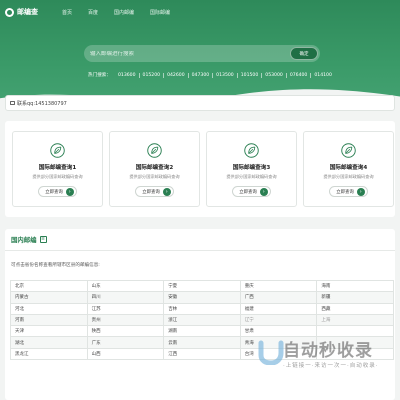 The width and height of the screenshot is (400, 400). What do you see at coordinates (200, 75) in the screenshot?
I see `hot-search-link: 047300` at bounding box center [200, 75].